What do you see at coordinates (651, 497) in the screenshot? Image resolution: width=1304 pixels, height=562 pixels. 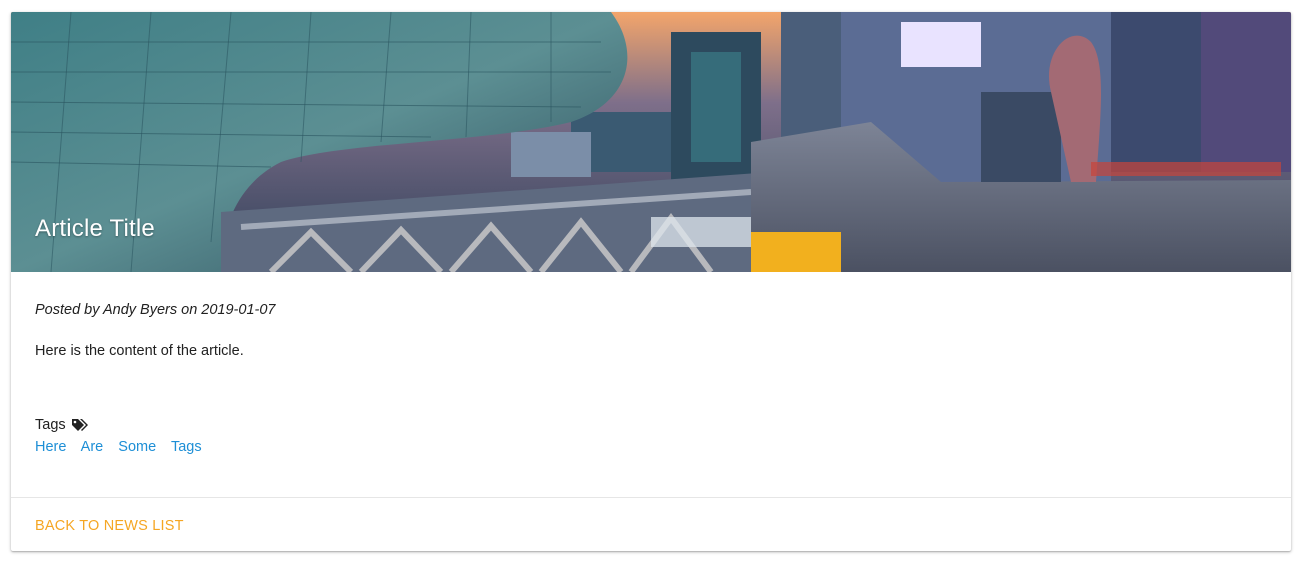 I see `card-actions-divider` at bounding box center [651, 497].